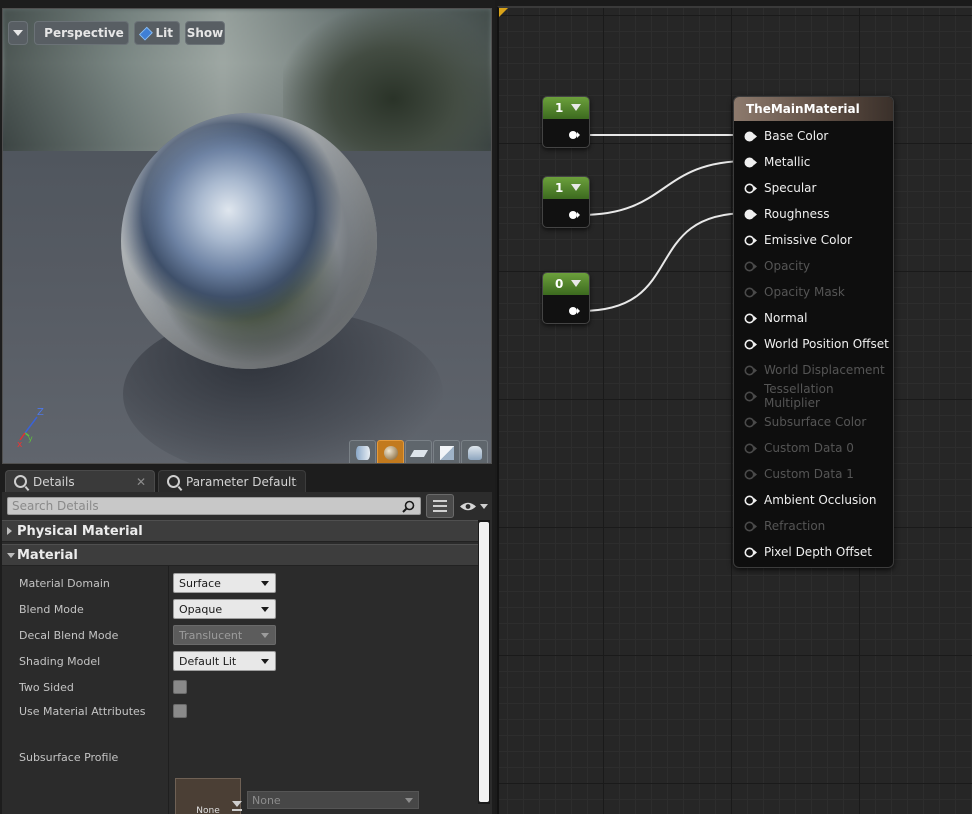  I want to click on main-material-node-title: TheMainMaterial, so click(813, 109).